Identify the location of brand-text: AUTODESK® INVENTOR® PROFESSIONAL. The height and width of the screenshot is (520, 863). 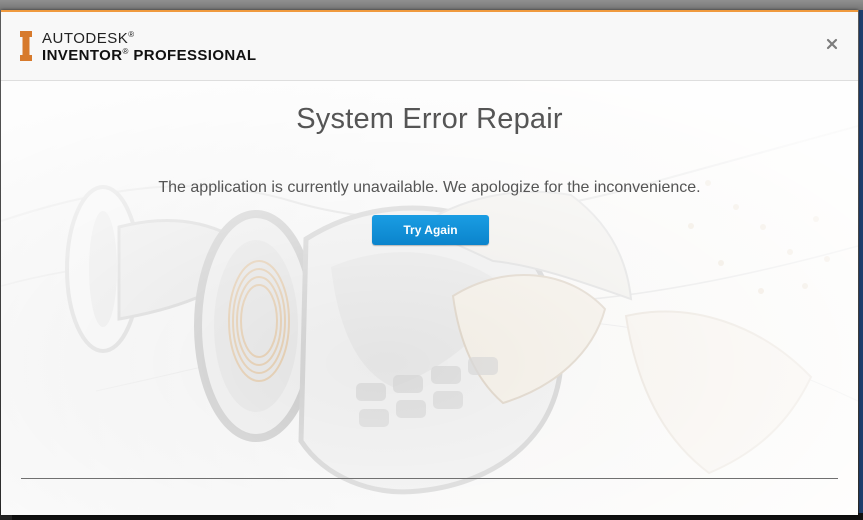
(149, 47).